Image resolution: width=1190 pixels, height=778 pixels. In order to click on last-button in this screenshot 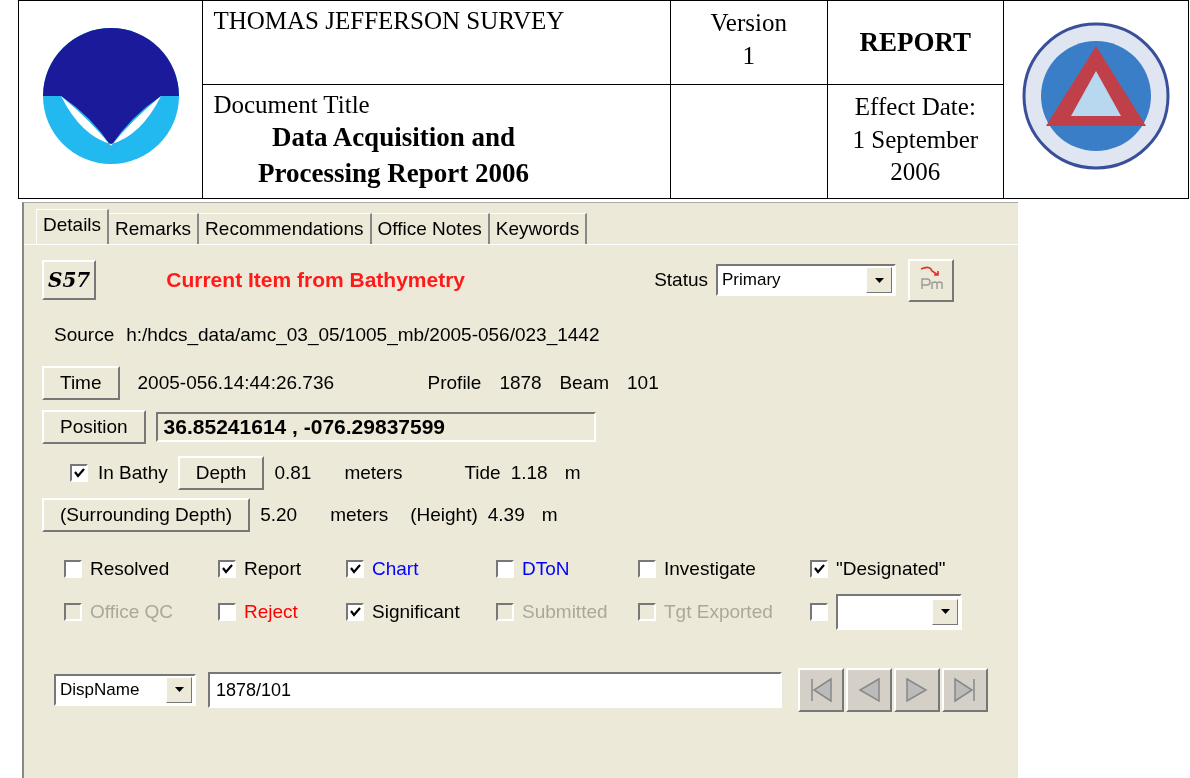, I will do `click(965, 689)`.